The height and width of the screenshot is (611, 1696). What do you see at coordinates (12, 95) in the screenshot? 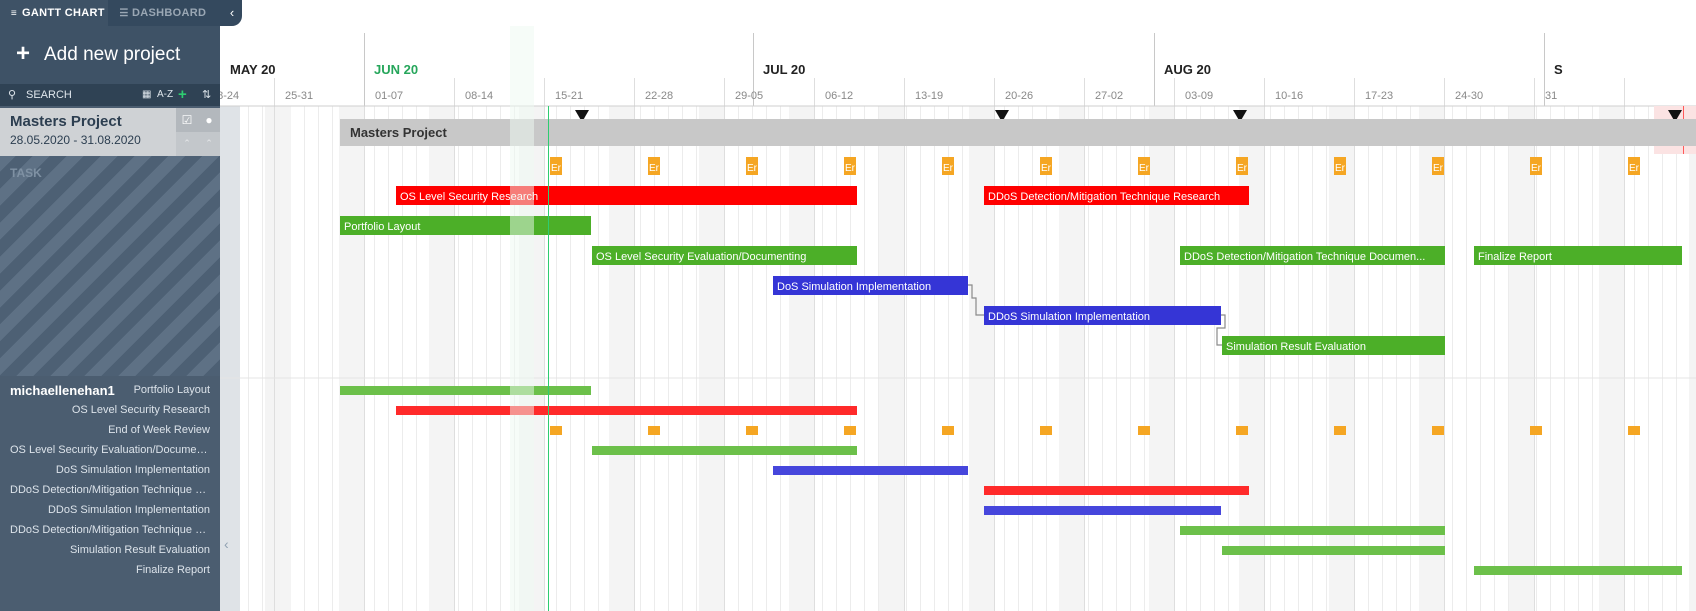
I see `search-icon: ⚲` at bounding box center [12, 95].